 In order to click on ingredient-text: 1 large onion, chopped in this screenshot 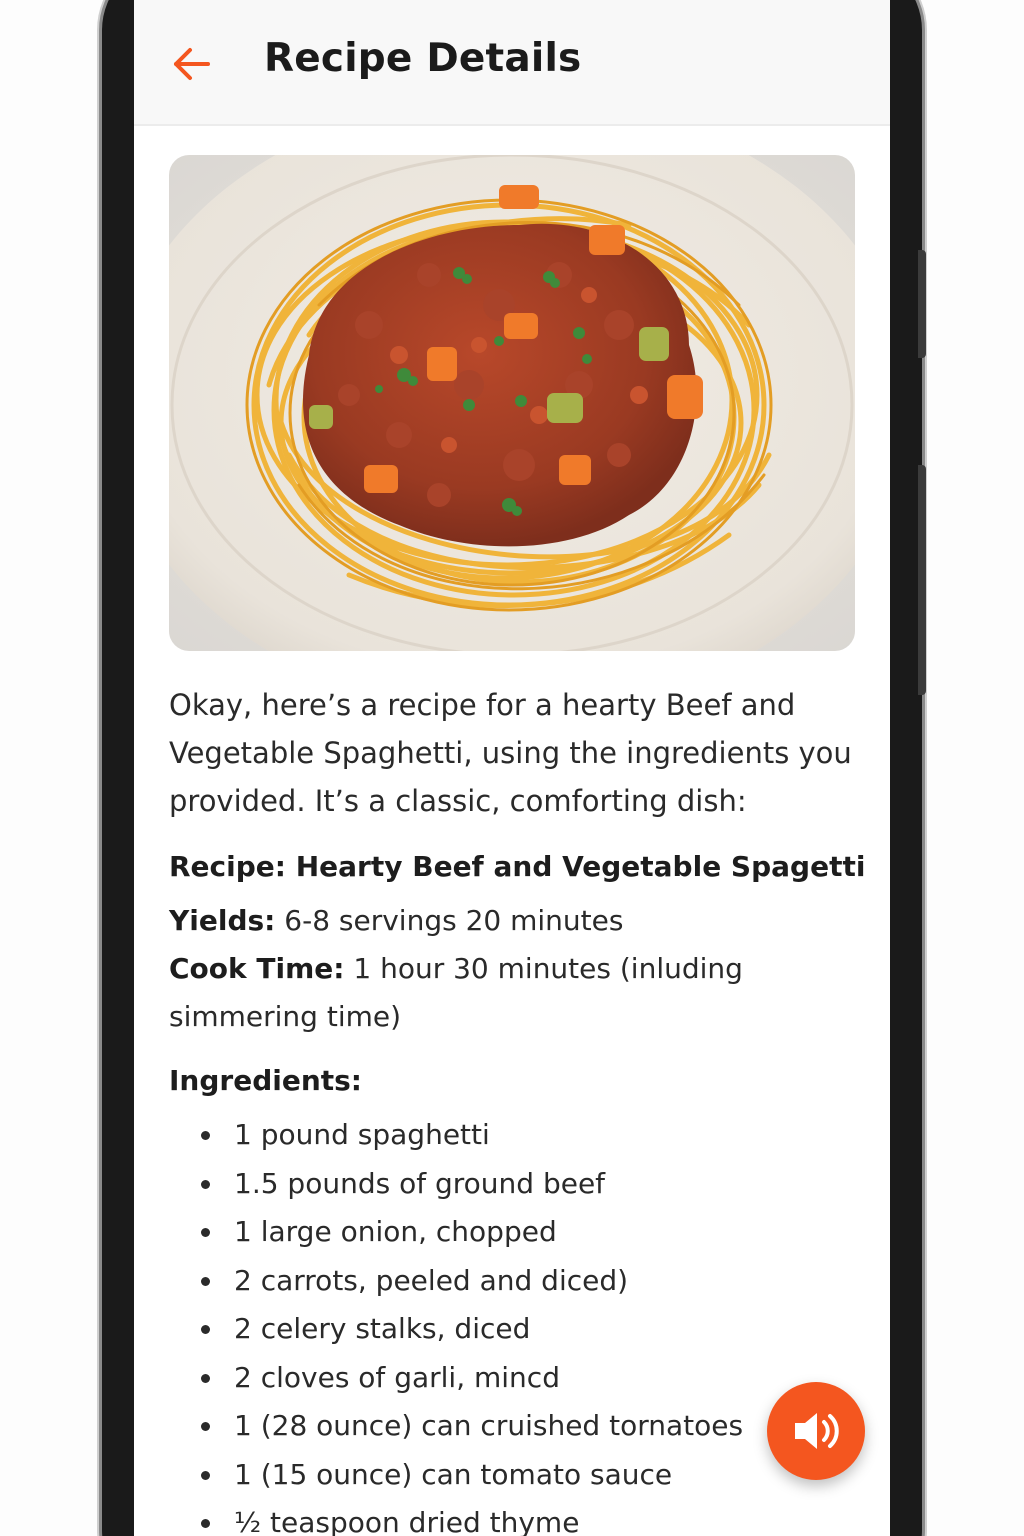, I will do `click(395, 1231)`.